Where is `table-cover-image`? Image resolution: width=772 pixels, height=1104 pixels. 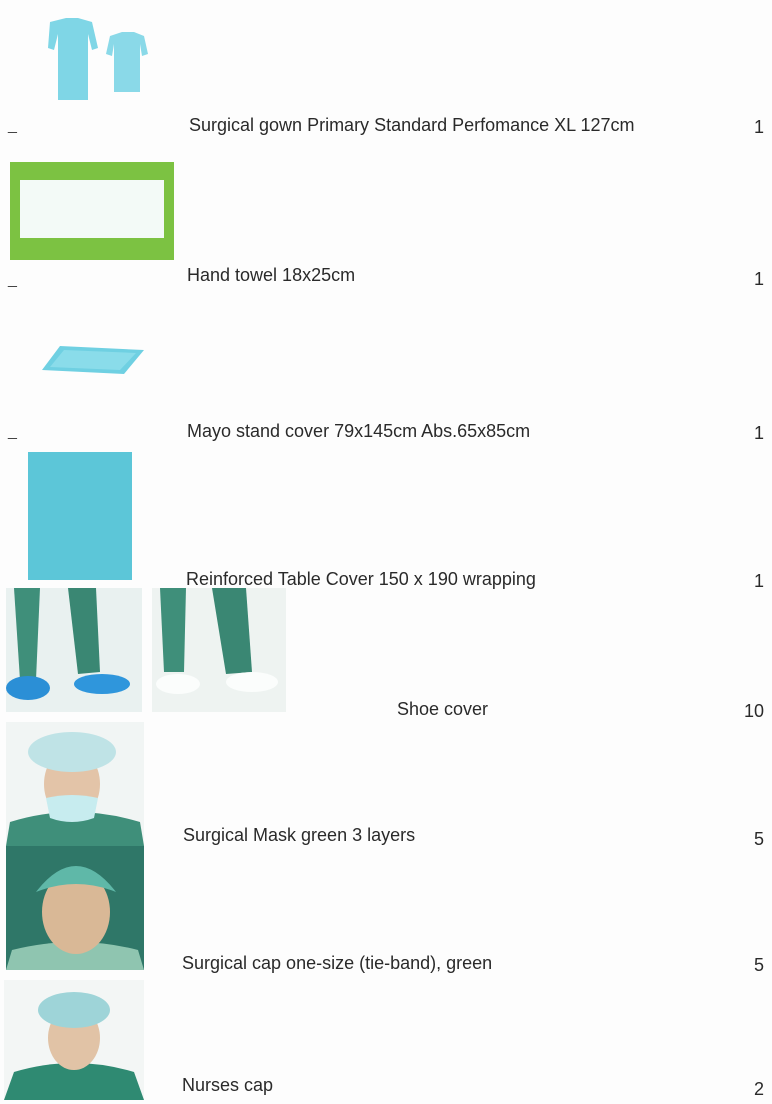 table-cover-image is located at coordinates (80, 516).